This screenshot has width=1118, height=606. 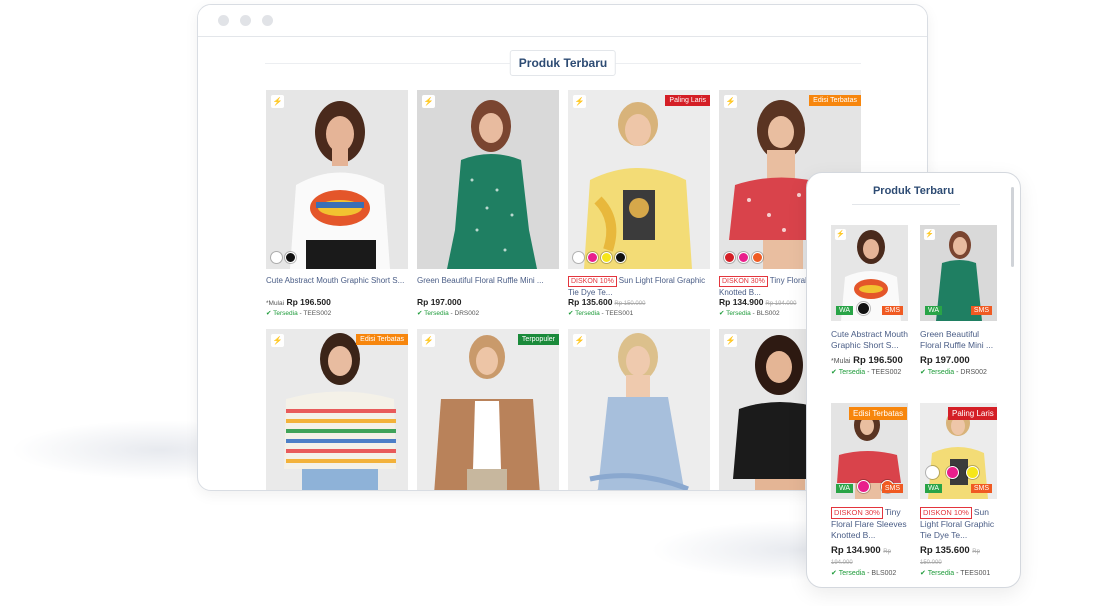 I want to click on product-card: ⚡ Edisi Terbatas, so click(x=337, y=409).